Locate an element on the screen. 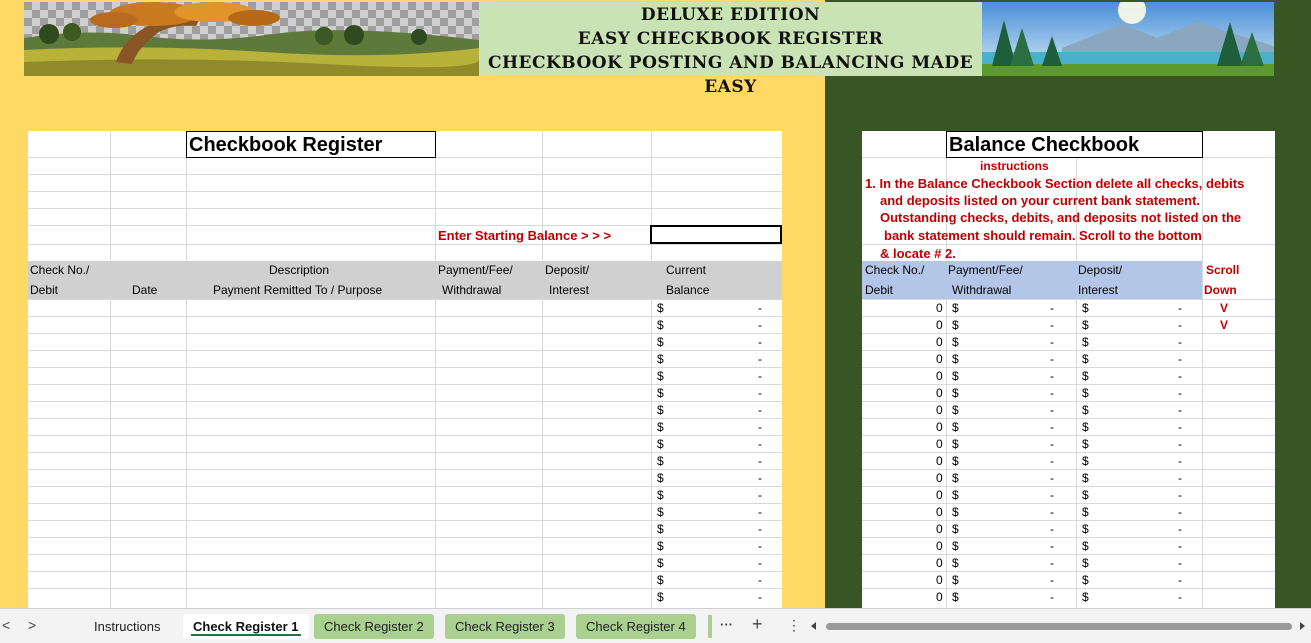 The height and width of the screenshot is (643, 1311). horizontal-scrollbar is located at coordinates (1058, 626).